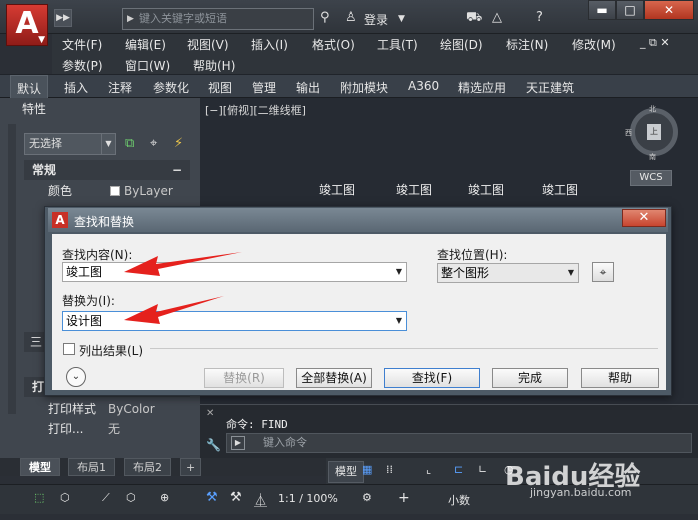  What do you see at coordinates (376, 19) in the screenshot?
I see `login-button: 登录` at bounding box center [376, 19].